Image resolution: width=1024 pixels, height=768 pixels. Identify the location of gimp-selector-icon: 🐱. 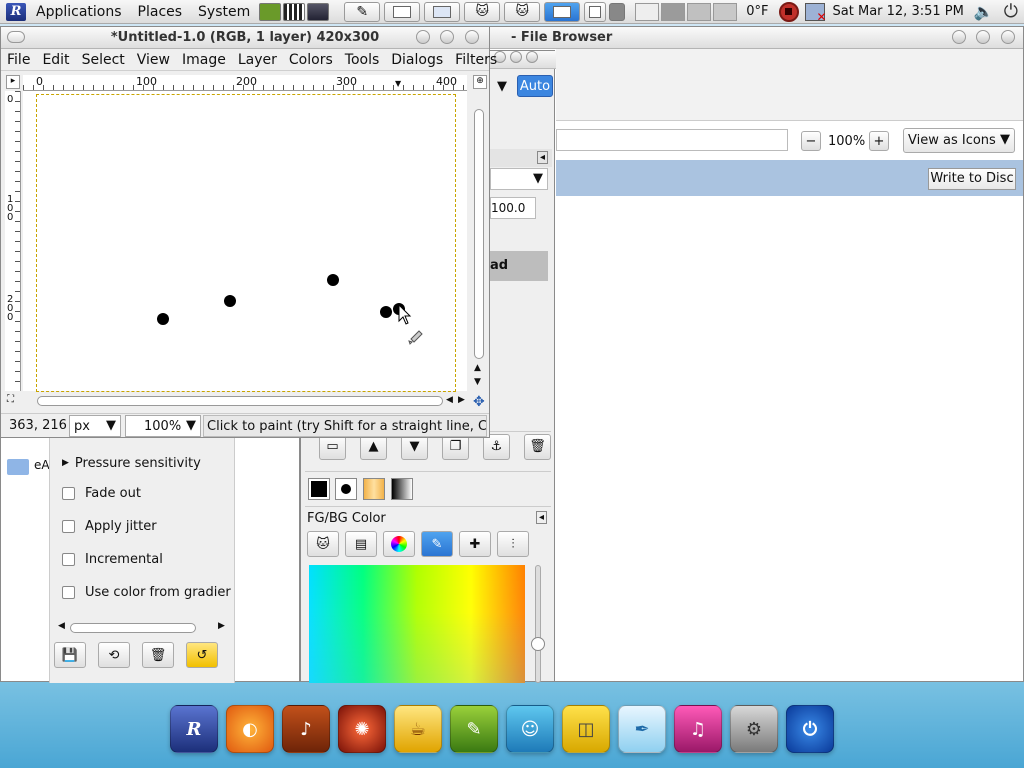
(323, 544).